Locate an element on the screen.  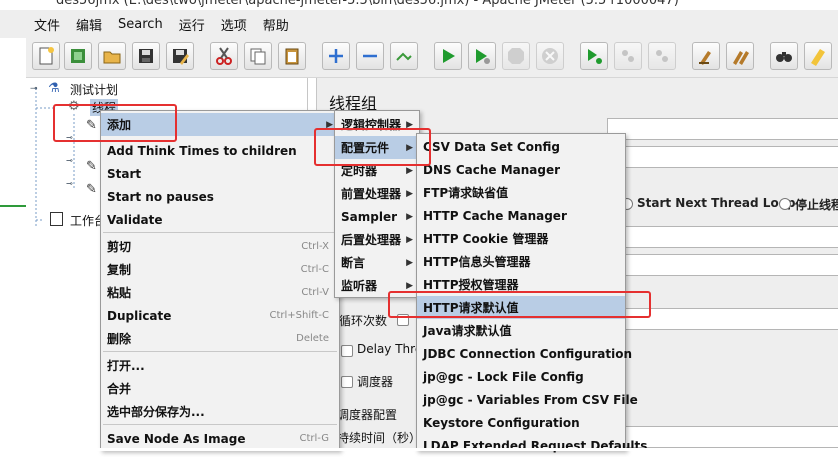
menu-item-validate: Validate is located at coordinates (220, 219).